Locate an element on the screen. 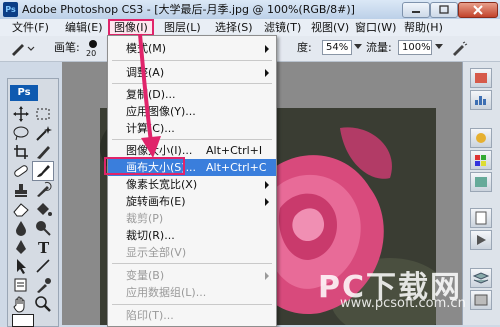 The width and height of the screenshot is (500, 327). menu-item-shortcut: Alt+Ctrl+I is located at coordinates (234, 150).